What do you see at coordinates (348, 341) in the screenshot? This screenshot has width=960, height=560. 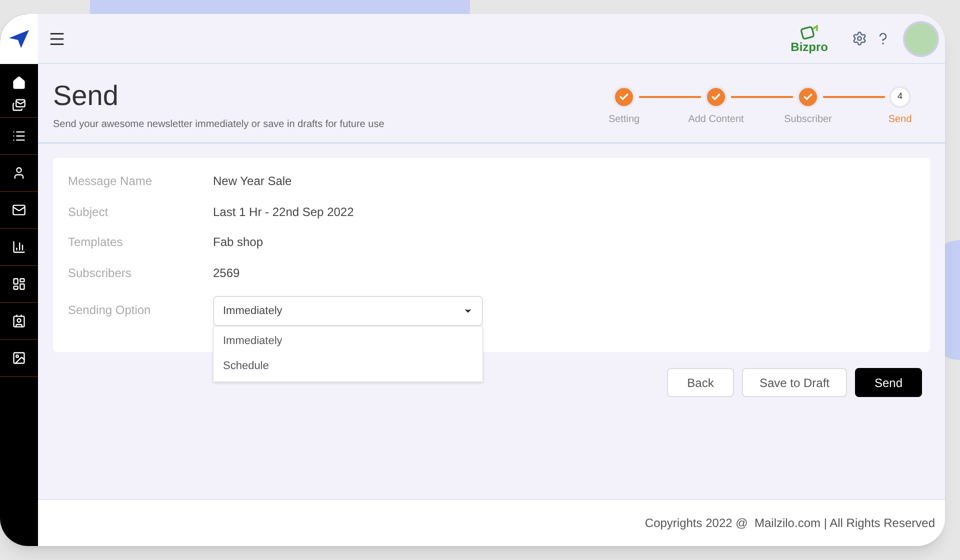 I see `dropdown-option: Immediately` at bounding box center [348, 341].